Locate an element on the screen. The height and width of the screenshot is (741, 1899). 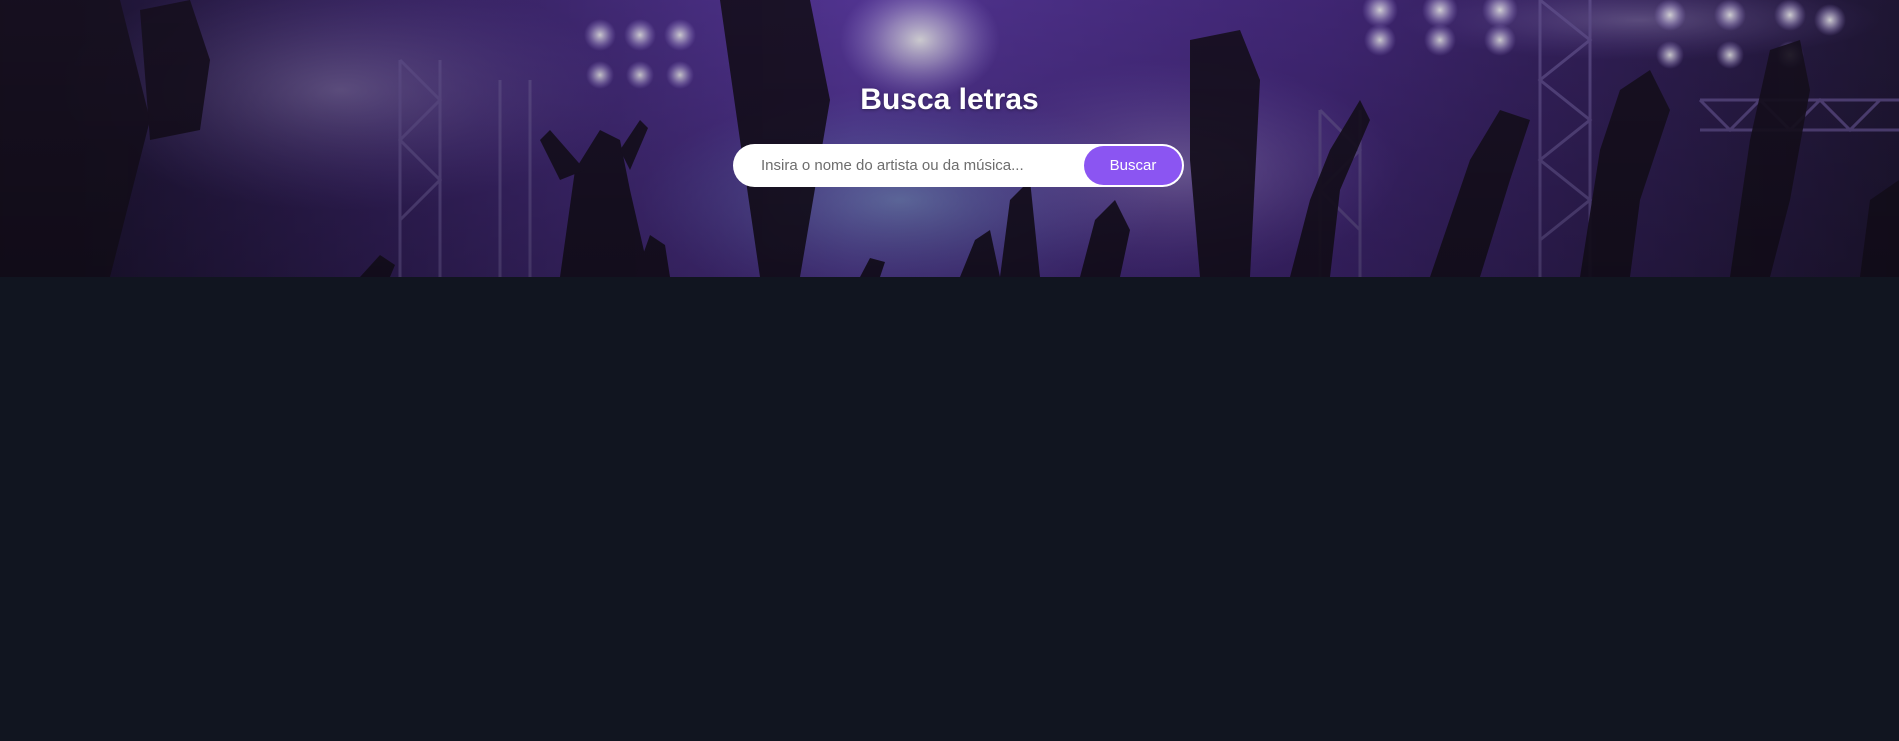
search-form: Buscar is located at coordinates (958, 165).